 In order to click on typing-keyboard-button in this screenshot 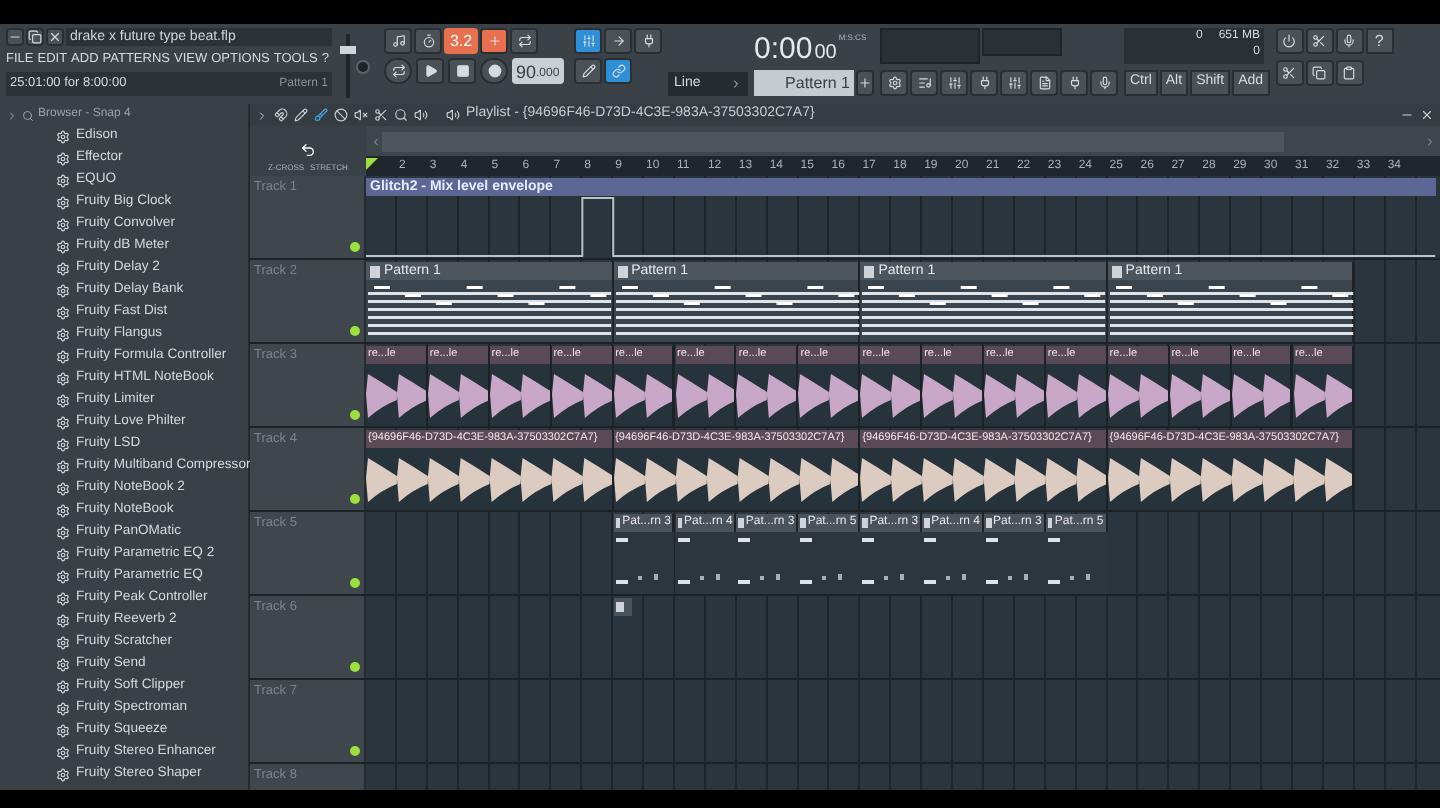, I will do `click(588, 41)`.